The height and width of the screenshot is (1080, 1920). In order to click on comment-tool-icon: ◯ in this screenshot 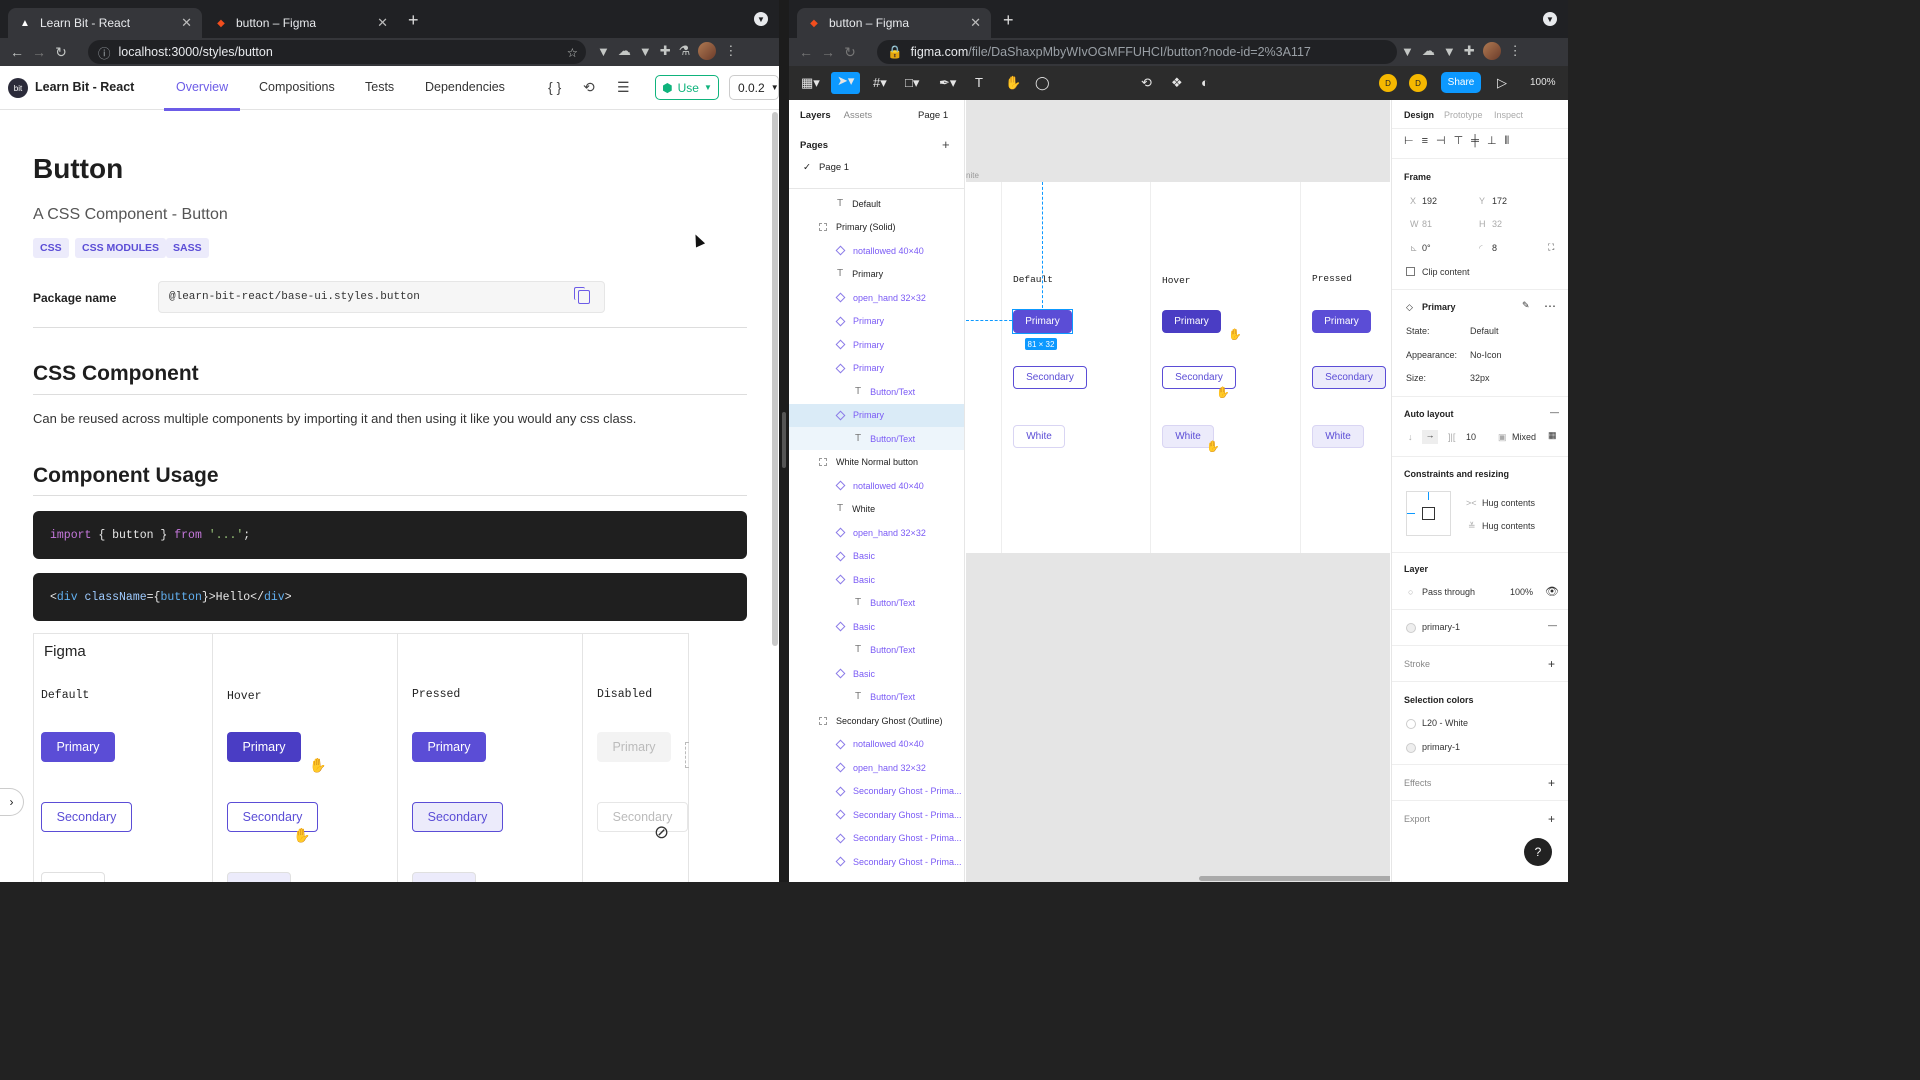, I will do `click(1042, 83)`.